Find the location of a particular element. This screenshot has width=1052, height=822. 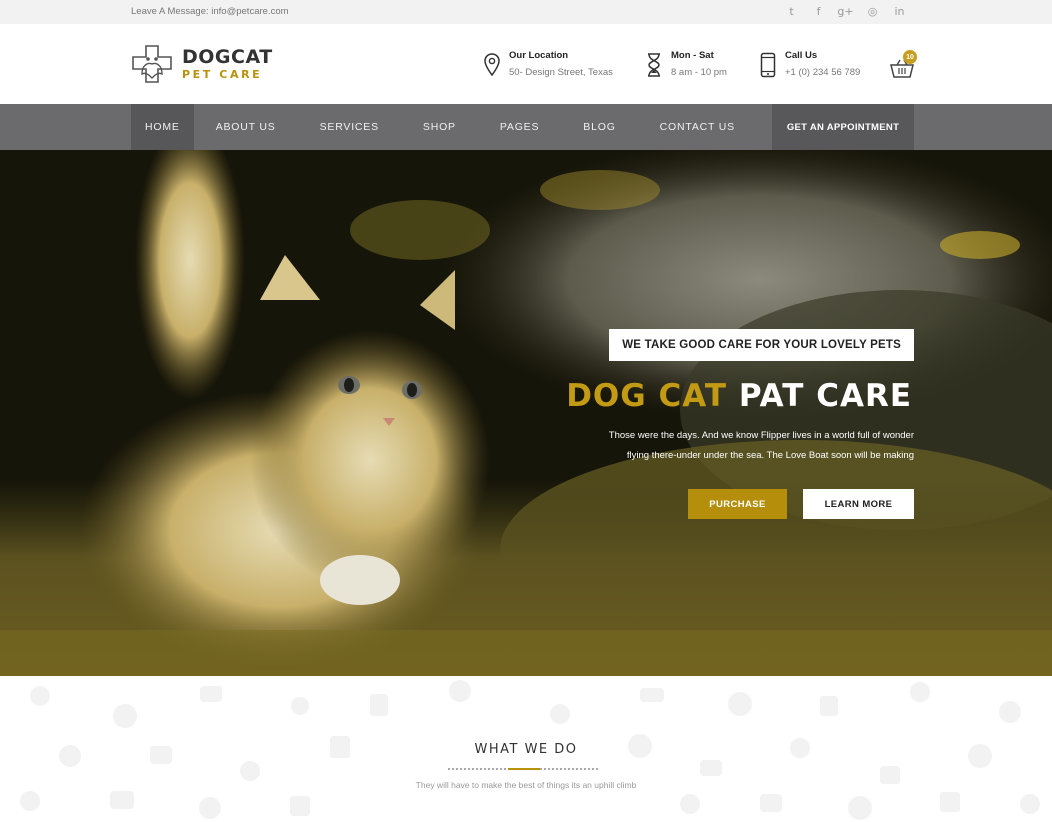

brand-tagline: PET CARE is located at coordinates (222, 74).